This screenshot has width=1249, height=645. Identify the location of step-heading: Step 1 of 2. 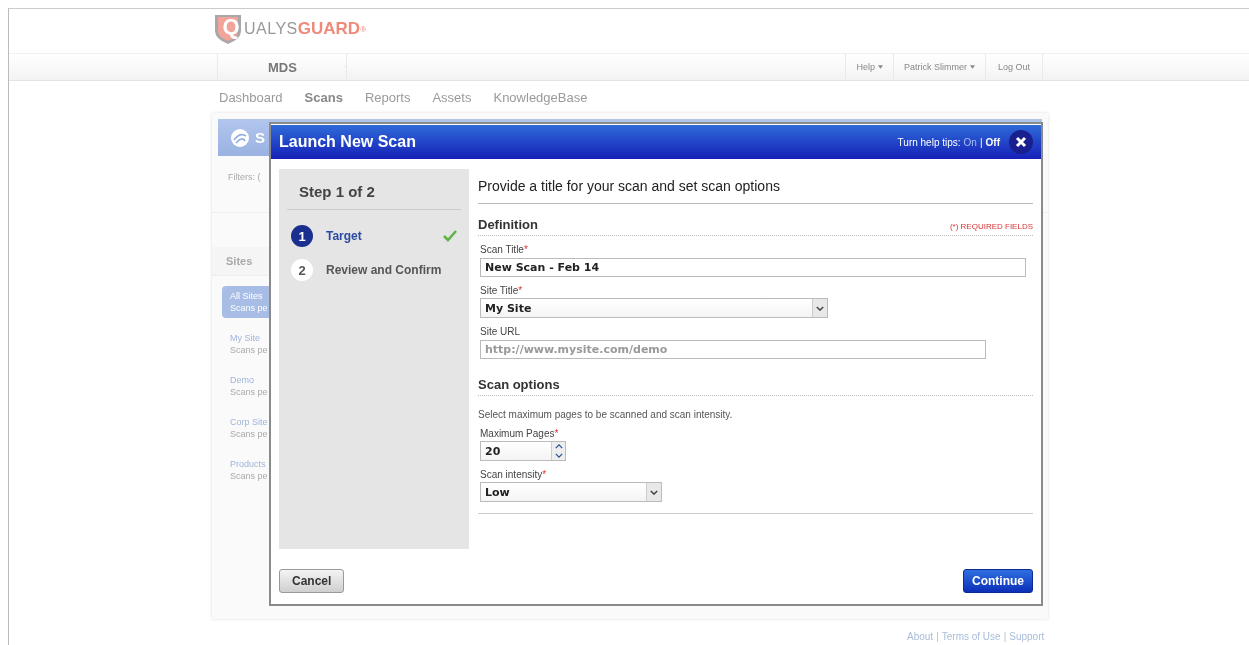
(374, 196).